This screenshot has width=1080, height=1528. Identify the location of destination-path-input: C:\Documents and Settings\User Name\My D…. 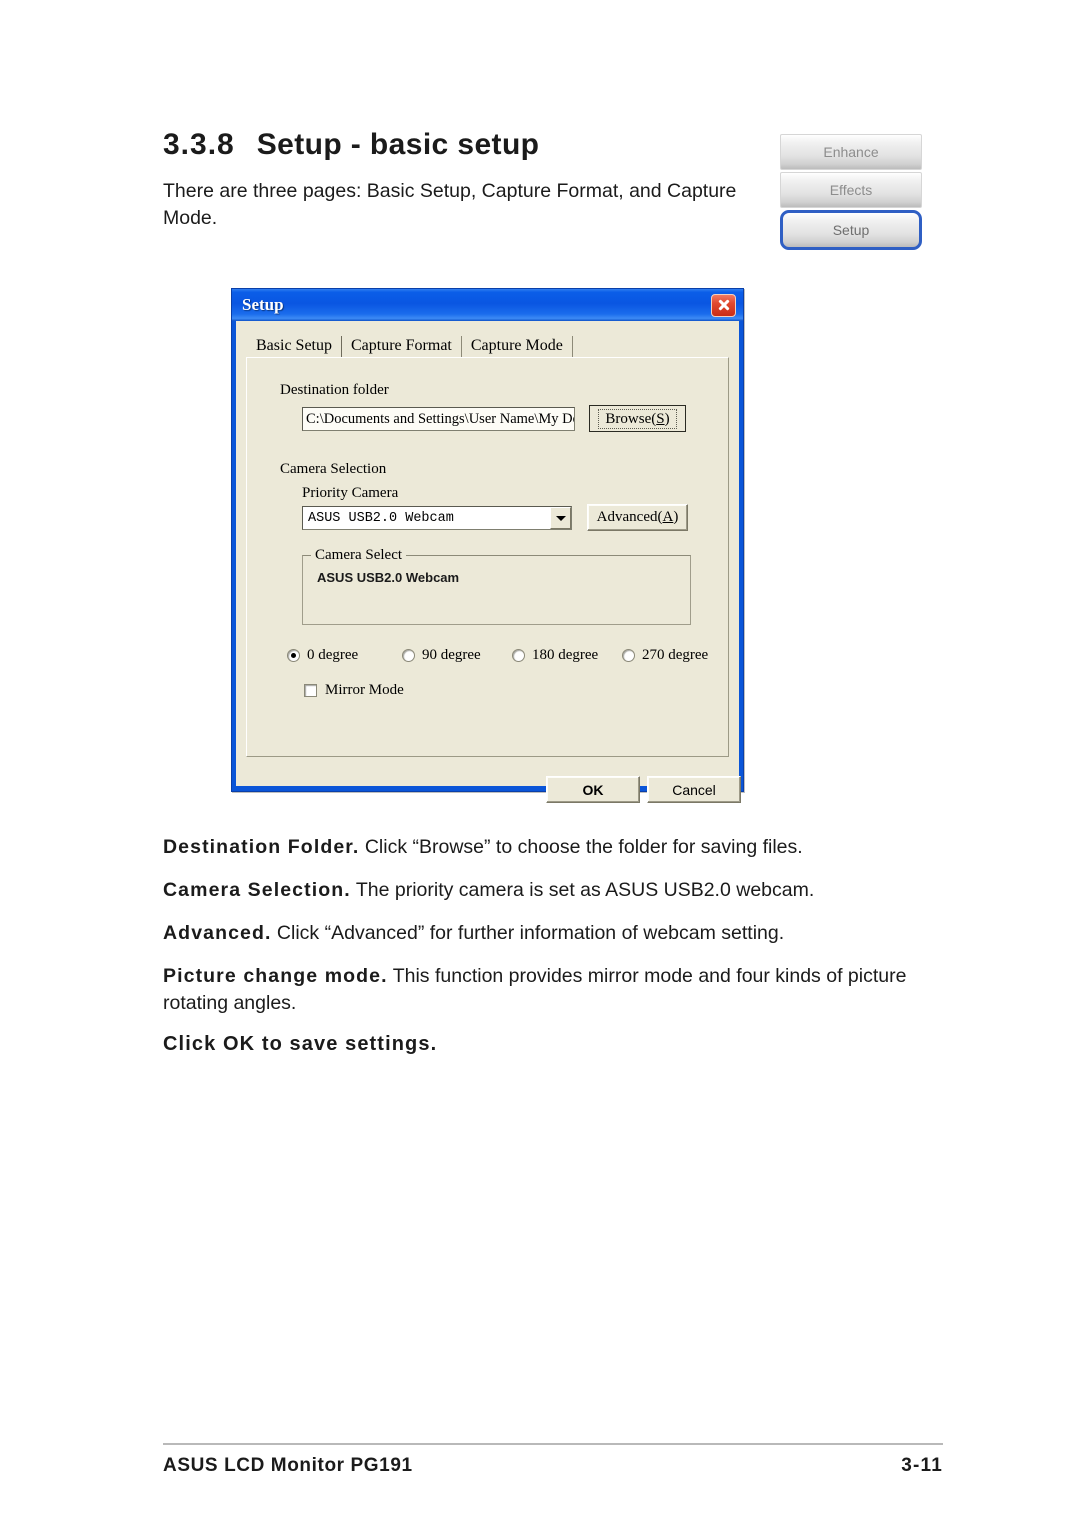
(438, 419).